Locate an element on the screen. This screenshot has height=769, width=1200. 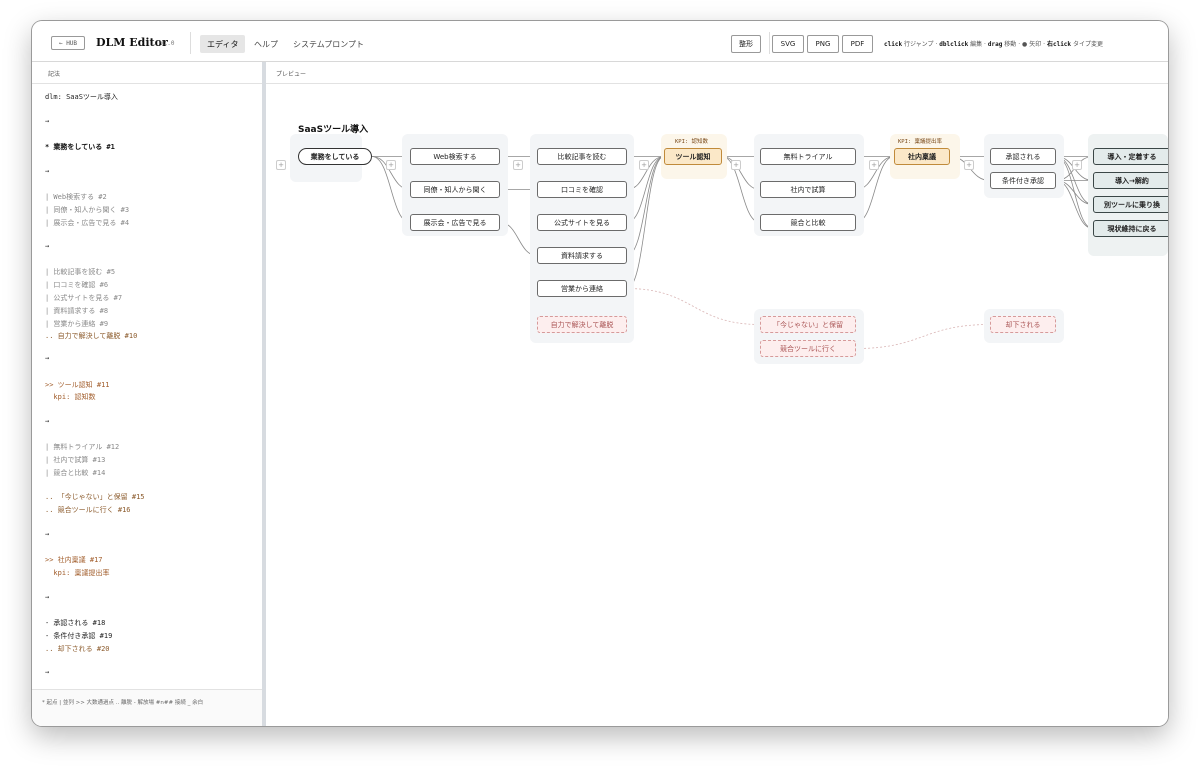
tab-system-prompt: システムプロンプト is located at coordinates (328, 44).